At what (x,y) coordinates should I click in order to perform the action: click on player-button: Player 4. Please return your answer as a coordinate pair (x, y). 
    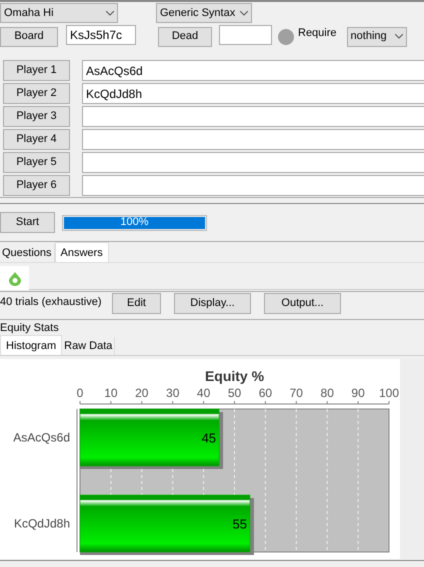
    Looking at the image, I should click on (36, 139).